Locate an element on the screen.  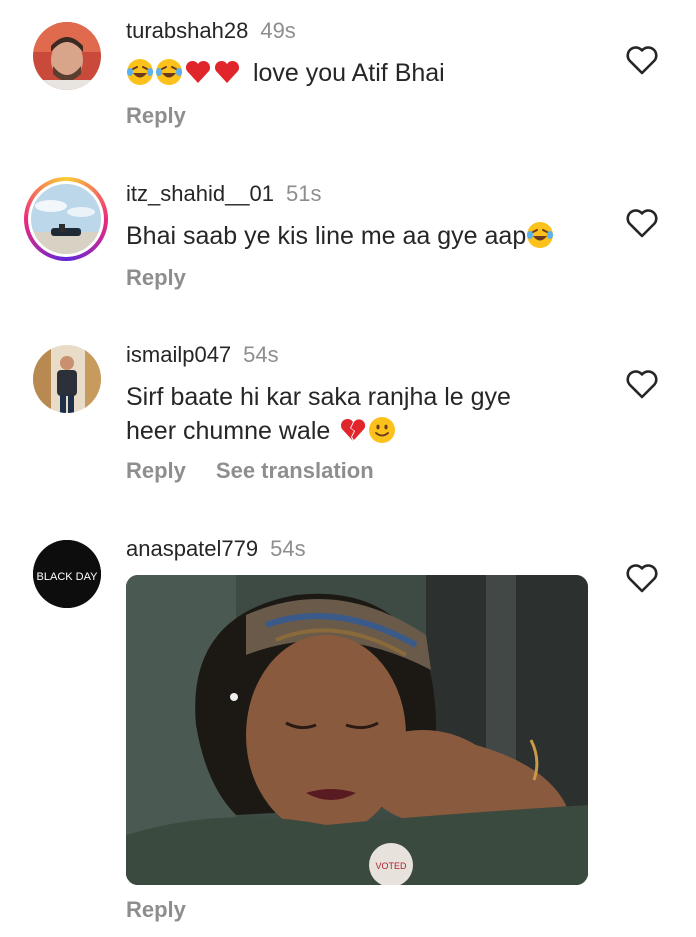
comment-meta: itz_shahid__01 51s is located at coordinates (224, 194).